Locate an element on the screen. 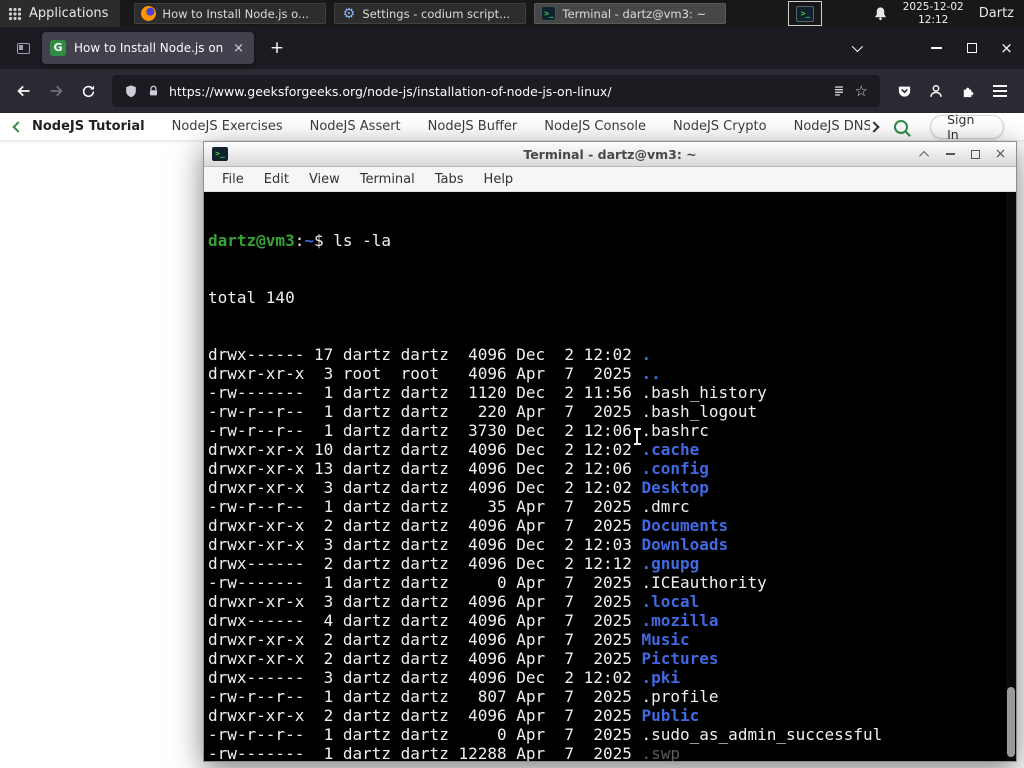 The image size is (1024, 768). site-favicon: G is located at coordinates (58, 48).